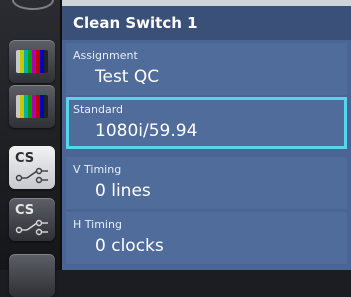 This screenshot has width=351, height=297. I want to click on field-v-timing: V Timing 0 lines, so click(206, 183).